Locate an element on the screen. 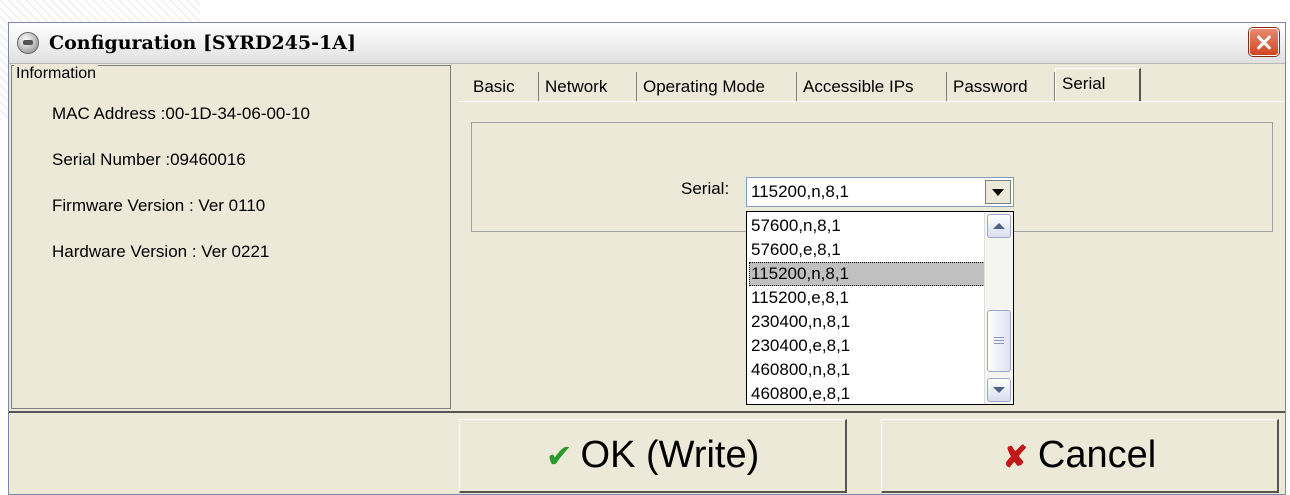  x-mark-icon: ✘ is located at coordinates (1015, 457).